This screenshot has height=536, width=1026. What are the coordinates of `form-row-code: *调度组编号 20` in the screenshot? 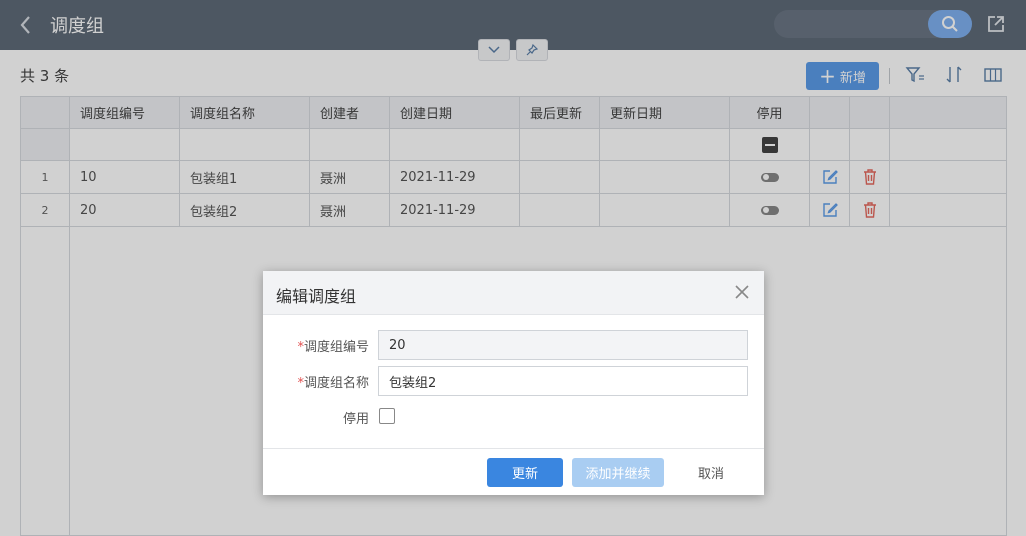 It's located at (513, 345).